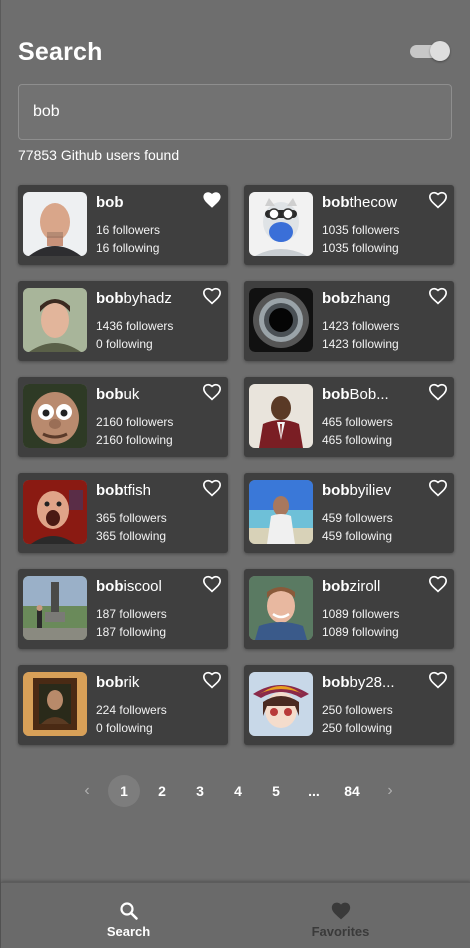 The height and width of the screenshot is (948, 470). What do you see at coordinates (238, 791) in the screenshot?
I see `page-button: 4` at bounding box center [238, 791].